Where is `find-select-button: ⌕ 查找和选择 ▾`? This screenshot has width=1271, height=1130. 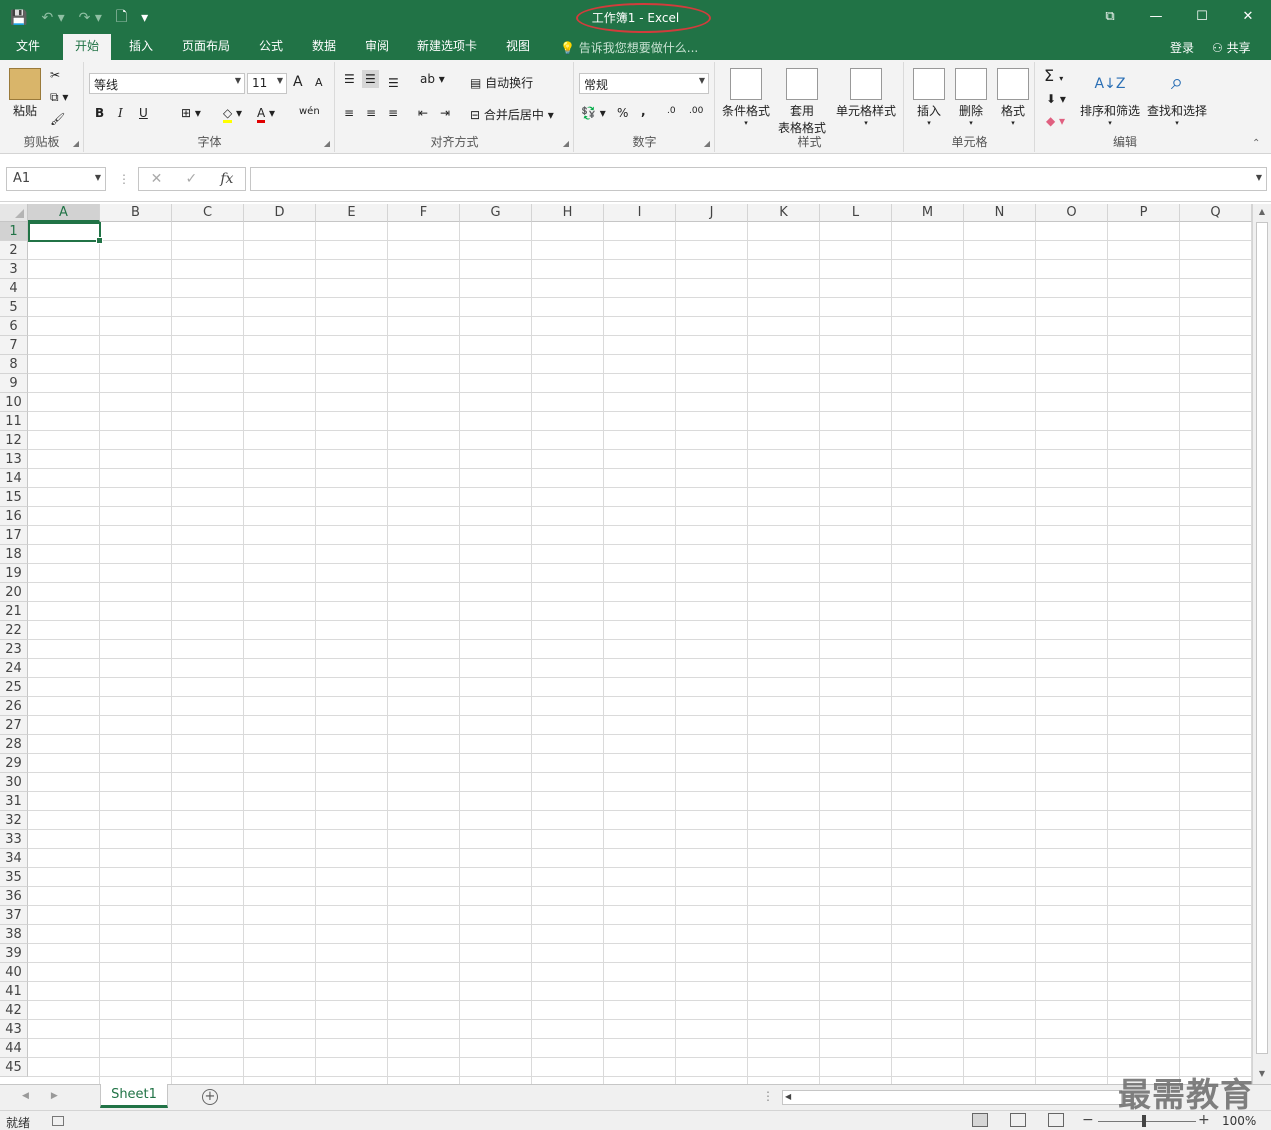 find-select-button: ⌕ 查找和选择 ▾ is located at coordinates (1177, 97).